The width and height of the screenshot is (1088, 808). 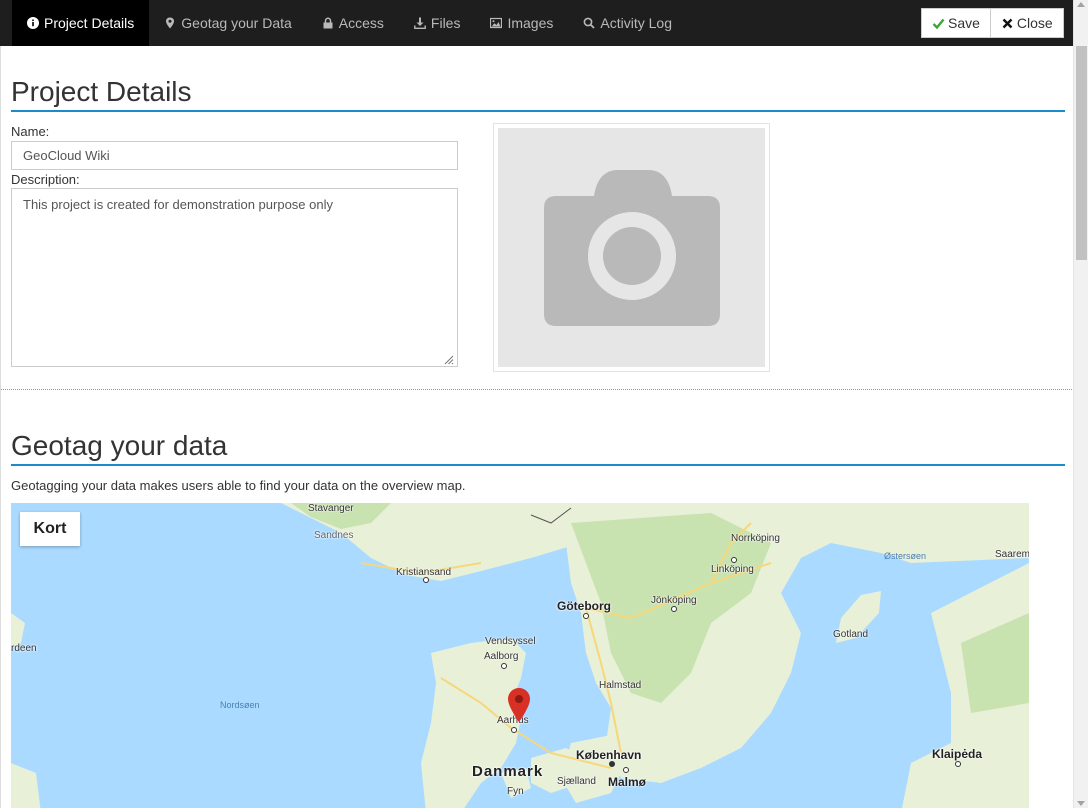 I want to click on lock-icon, so click(x=330, y=23).